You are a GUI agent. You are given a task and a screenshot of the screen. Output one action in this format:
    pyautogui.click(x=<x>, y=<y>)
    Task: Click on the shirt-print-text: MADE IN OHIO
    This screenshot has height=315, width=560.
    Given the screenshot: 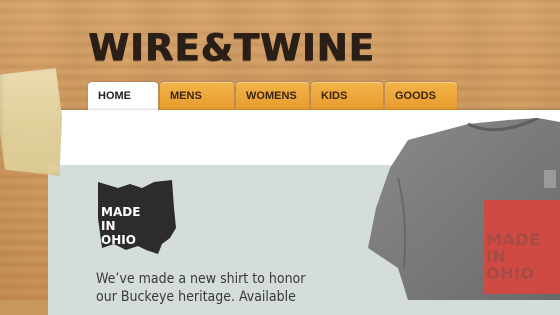 What is the action you would take?
    pyautogui.click(x=513, y=256)
    